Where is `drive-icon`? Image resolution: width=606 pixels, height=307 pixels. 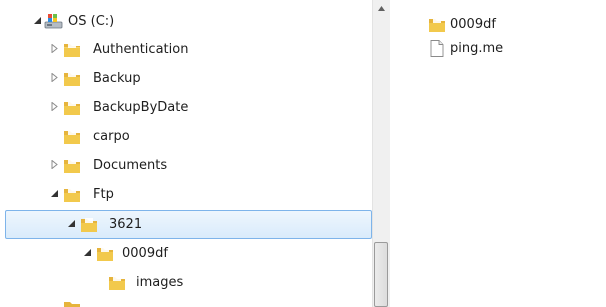 drive-icon is located at coordinates (53, 21).